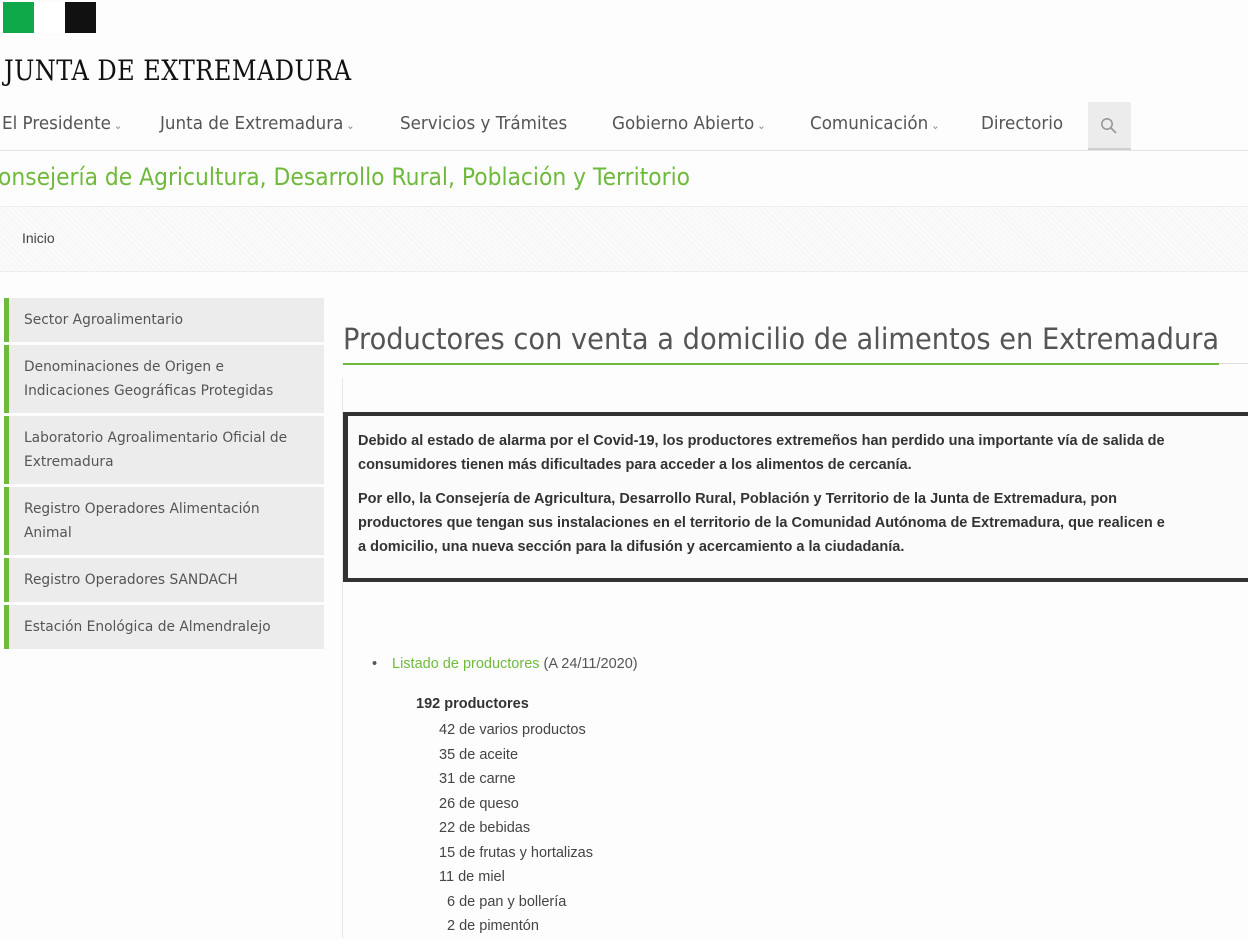 This screenshot has height=939, width=1248. I want to click on title-underline, so click(781, 364).